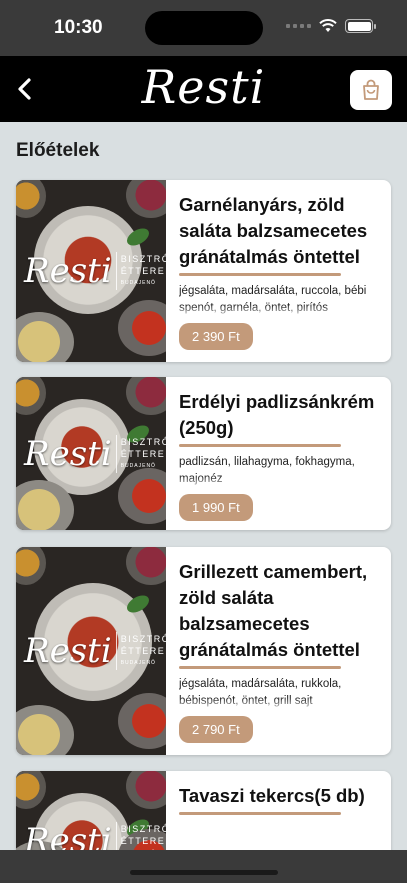 This screenshot has height=883, width=407. Describe the element at coordinates (78, 27) in the screenshot. I see `status-time: 10:30` at that location.